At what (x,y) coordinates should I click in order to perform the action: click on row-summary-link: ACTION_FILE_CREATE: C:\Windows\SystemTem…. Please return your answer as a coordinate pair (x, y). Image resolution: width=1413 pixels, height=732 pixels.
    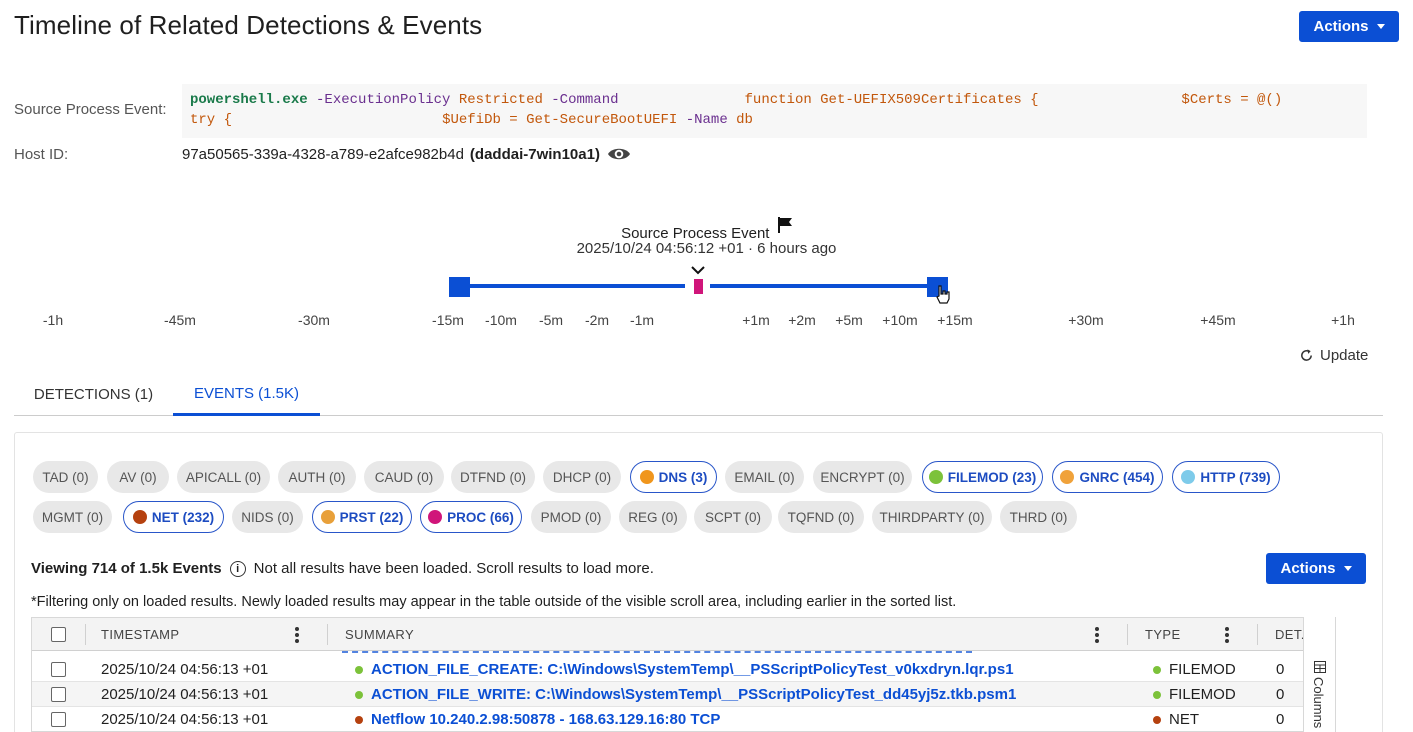
    Looking at the image, I should click on (692, 669).